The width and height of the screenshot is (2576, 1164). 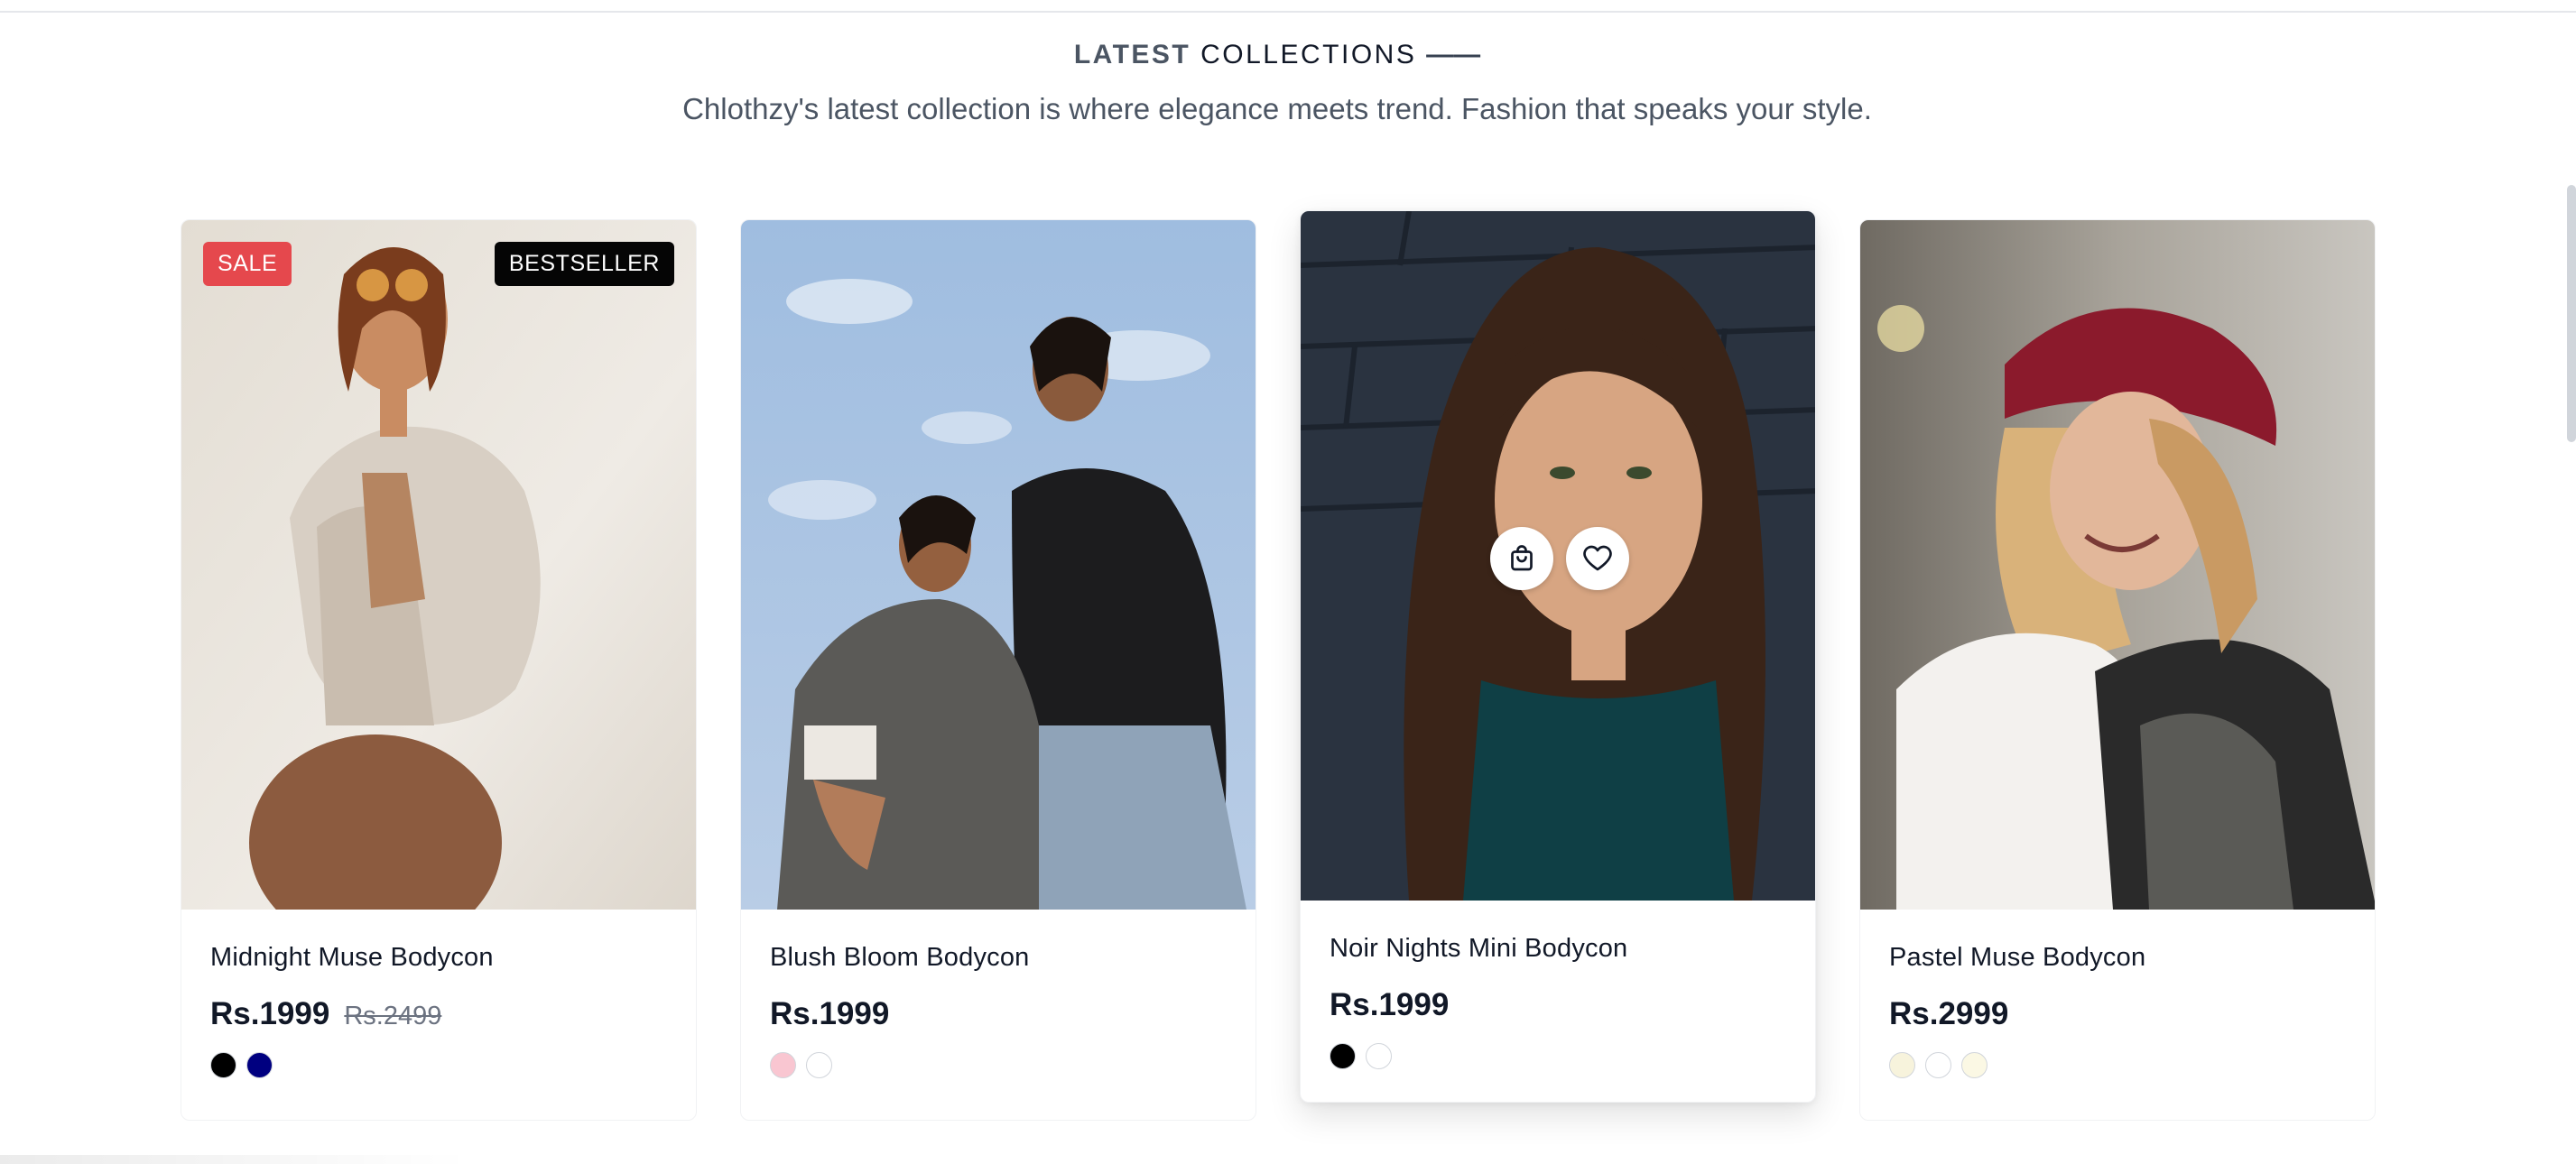 I want to click on shopping-bag-icon, so click(x=1522, y=558).